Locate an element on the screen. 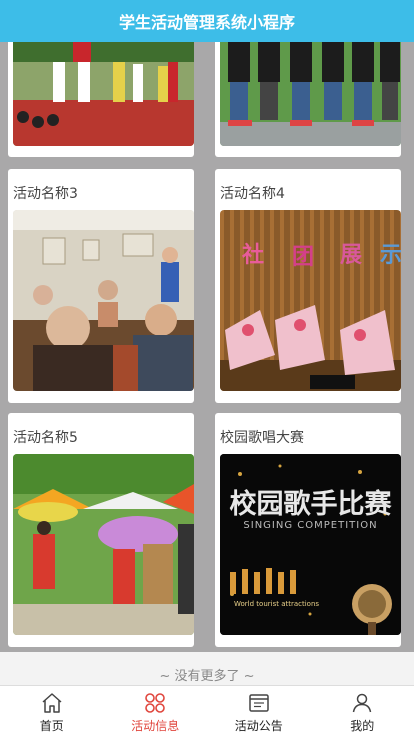  activity-title: 活动名称3 is located at coordinates (45, 193).